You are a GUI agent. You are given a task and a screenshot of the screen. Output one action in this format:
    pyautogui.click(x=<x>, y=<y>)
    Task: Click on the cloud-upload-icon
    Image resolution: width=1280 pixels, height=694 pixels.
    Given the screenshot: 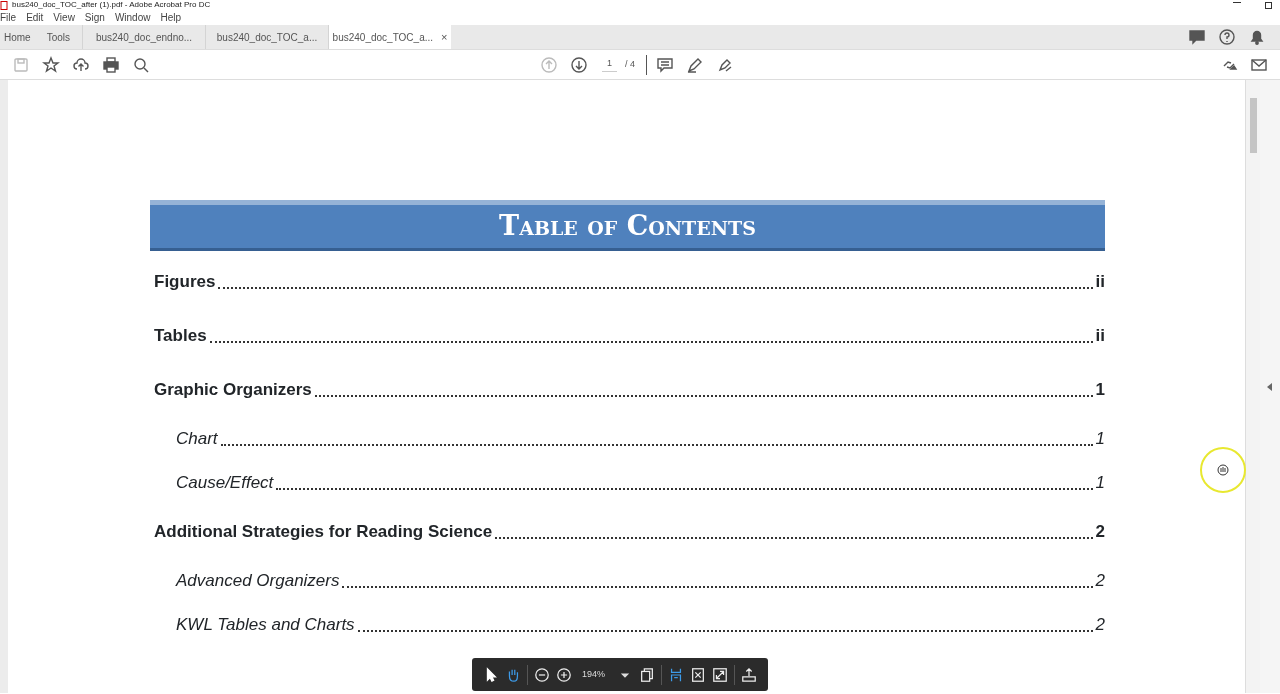 What is the action you would take?
    pyautogui.click(x=81, y=64)
    